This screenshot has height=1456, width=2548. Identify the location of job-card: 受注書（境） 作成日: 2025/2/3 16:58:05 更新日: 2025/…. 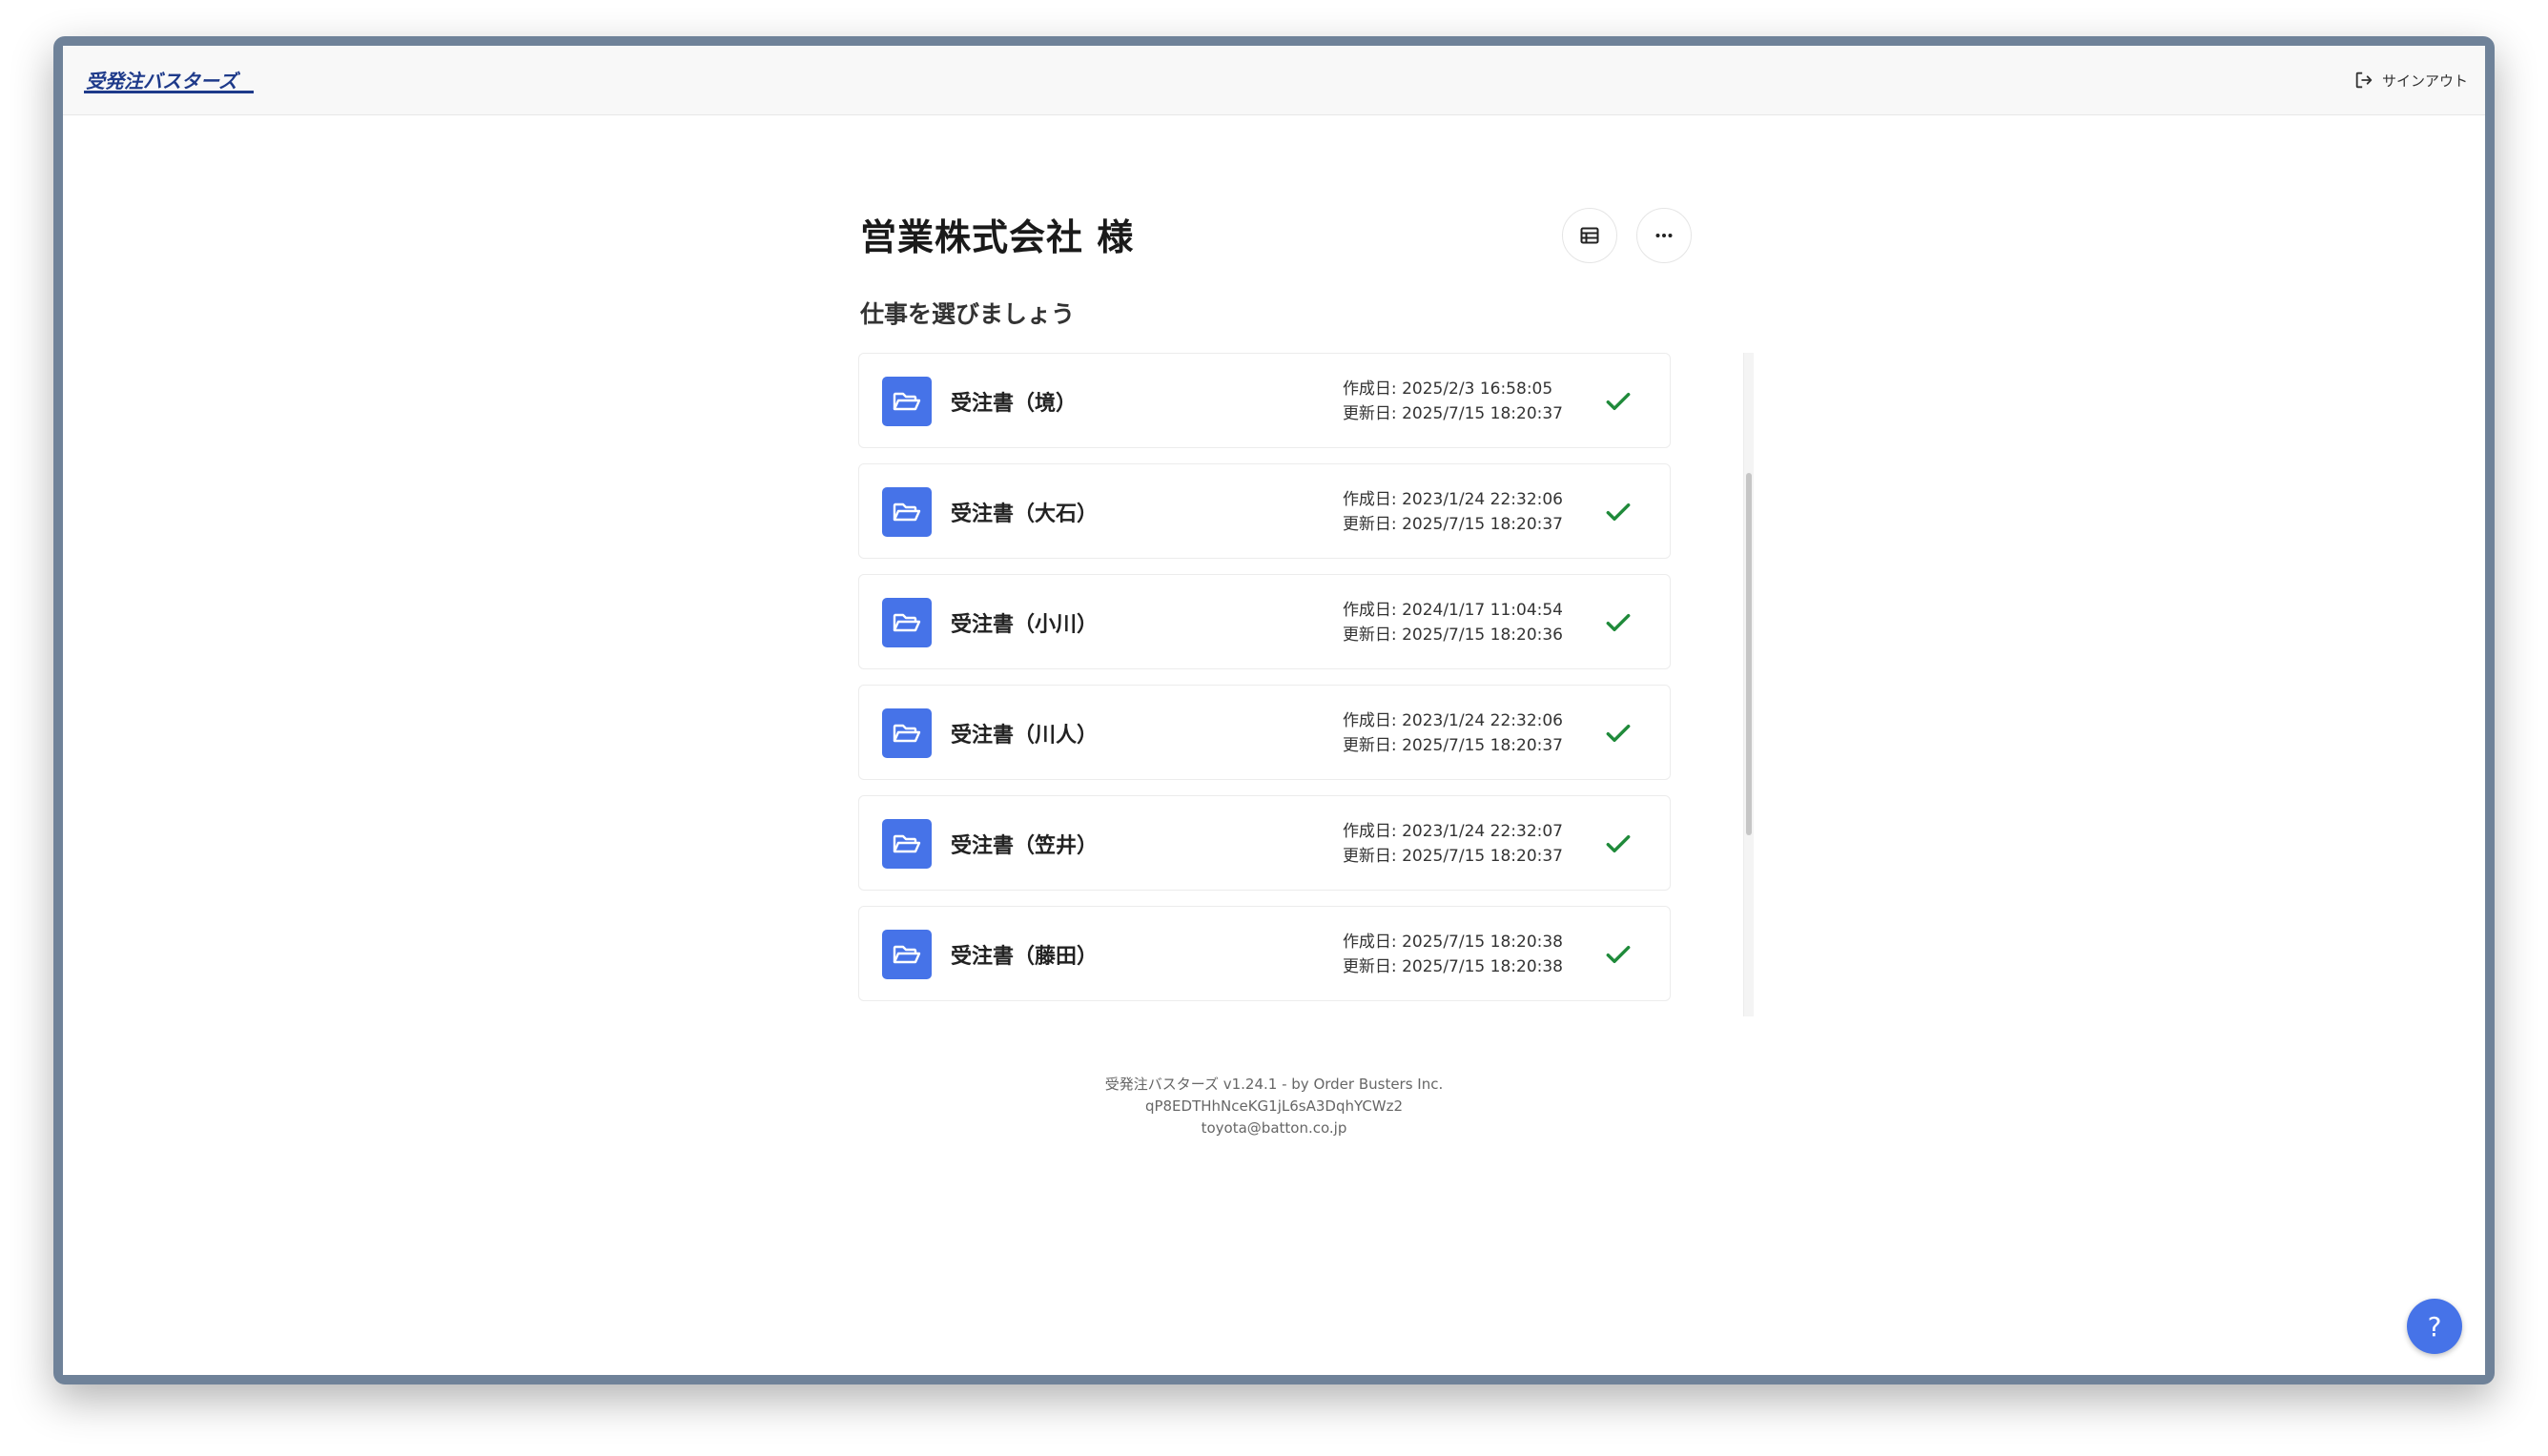
(1264, 400).